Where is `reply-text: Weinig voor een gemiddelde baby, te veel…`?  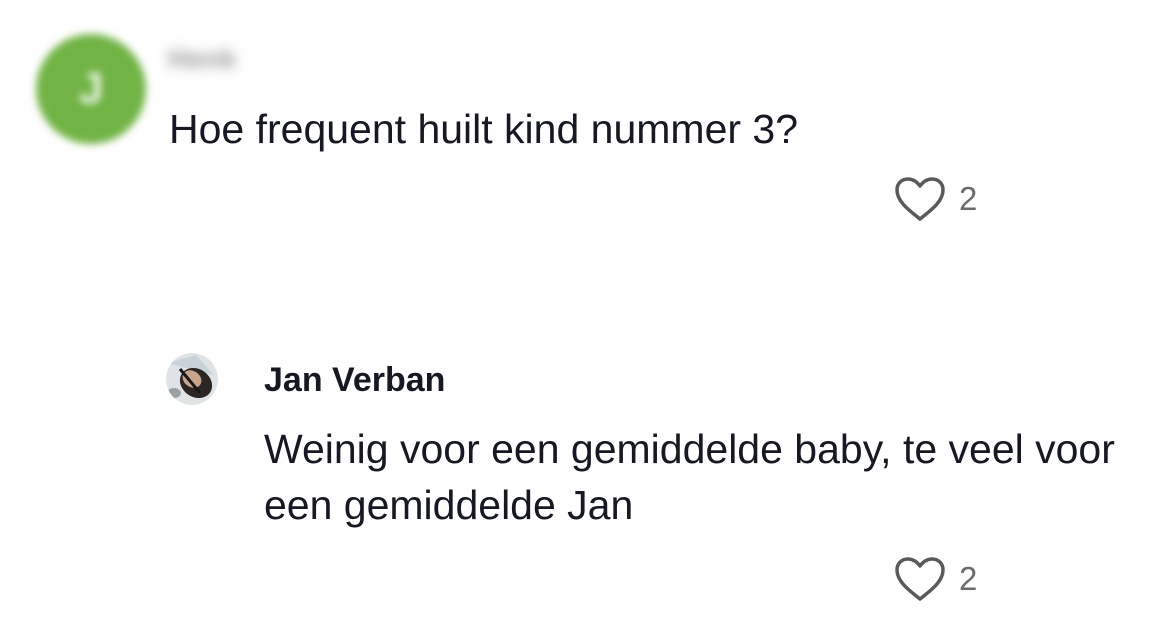
reply-text: Weinig voor een gemiddelde baby, te veel… is located at coordinates (689, 477).